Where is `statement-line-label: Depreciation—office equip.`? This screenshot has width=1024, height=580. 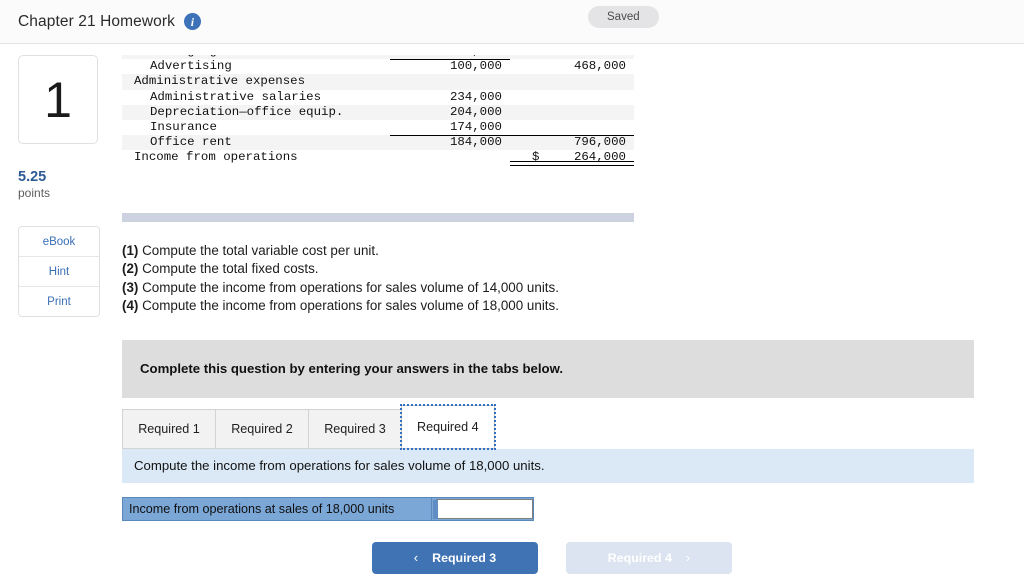
statement-line-label: Depreciation—office equip. is located at coordinates (256, 112).